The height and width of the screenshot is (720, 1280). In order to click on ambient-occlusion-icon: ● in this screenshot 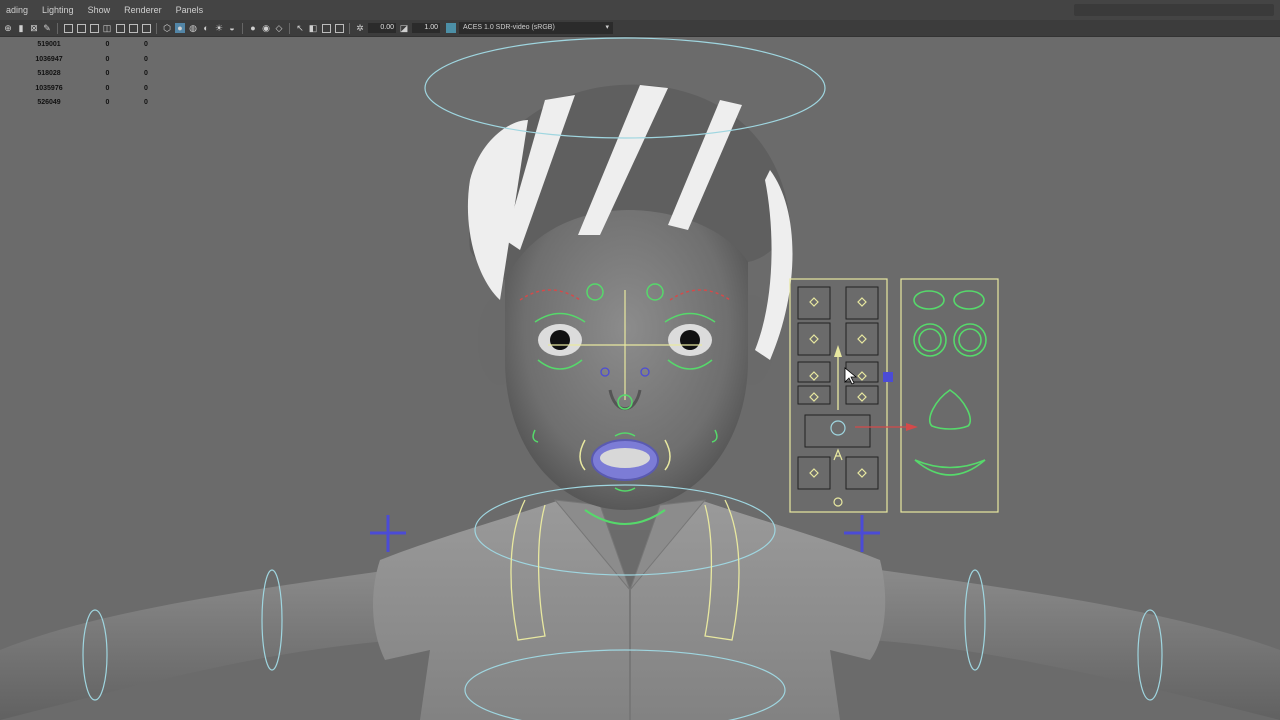, I will do `click(253, 28)`.